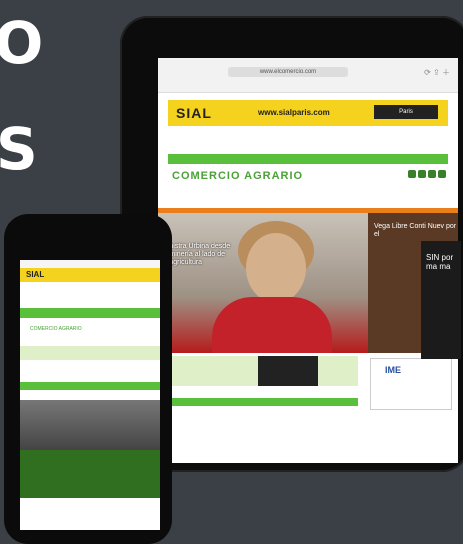 This screenshot has height=544, width=463. I want to click on sial-date-badge: Paris, so click(406, 112).